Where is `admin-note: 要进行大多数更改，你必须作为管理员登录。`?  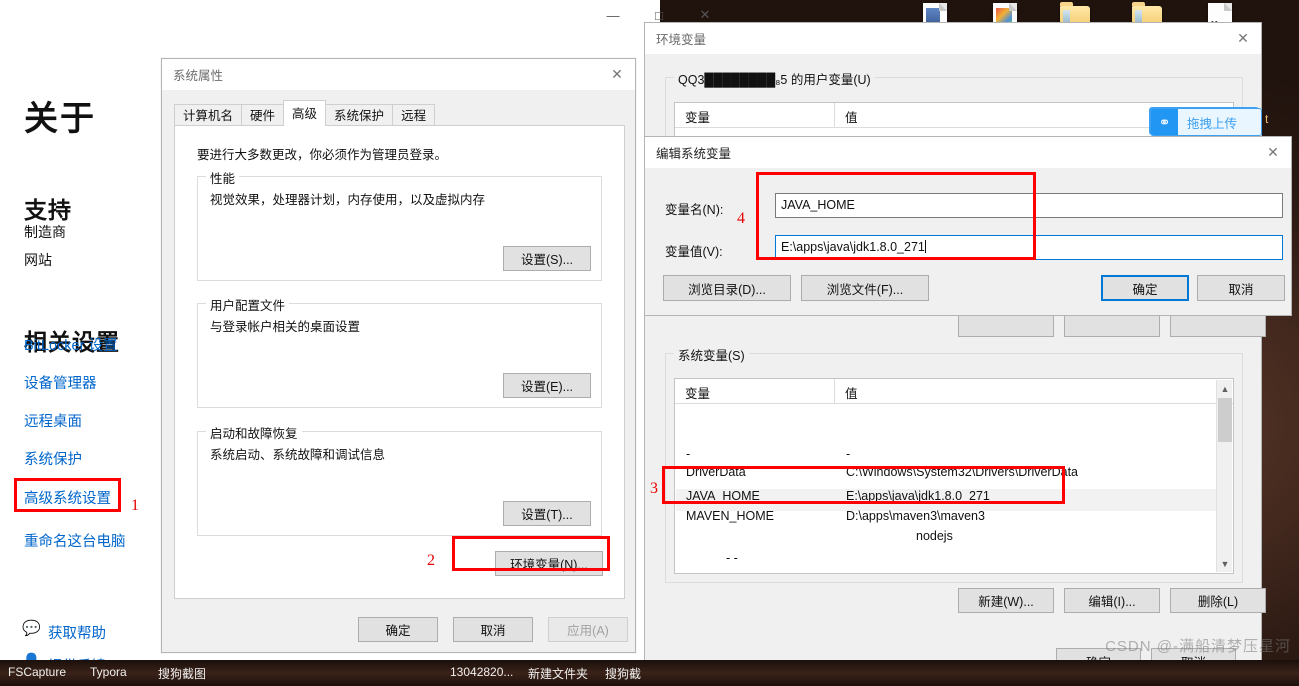
admin-note: 要进行大多数更改，你必须作为管理员登录。 is located at coordinates (322, 155).